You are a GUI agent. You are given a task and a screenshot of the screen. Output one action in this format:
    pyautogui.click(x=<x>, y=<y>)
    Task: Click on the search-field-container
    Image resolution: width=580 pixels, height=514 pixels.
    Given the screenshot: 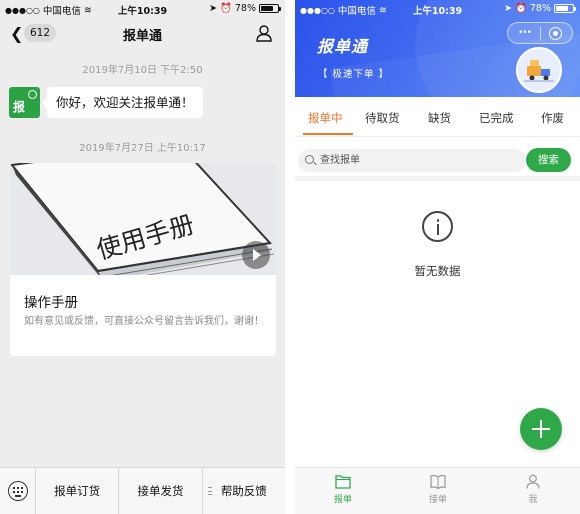 What is the action you would take?
    pyautogui.click(x=412, y=160)
    